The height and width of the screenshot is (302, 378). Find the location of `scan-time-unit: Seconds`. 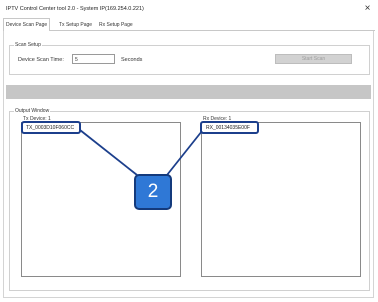

scan-time-unit: Seconds is located at coordinates (132, 60).